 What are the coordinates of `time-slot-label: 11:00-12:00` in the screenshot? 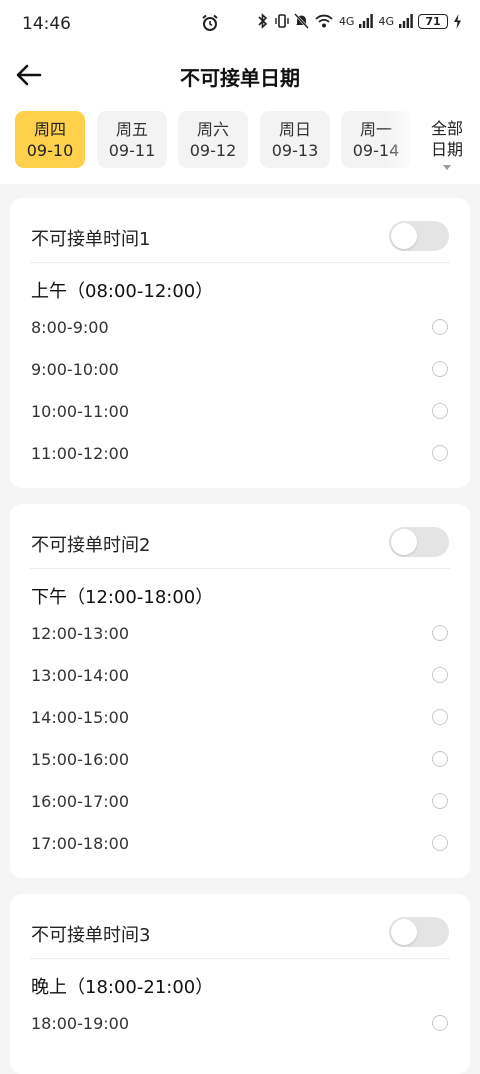 It's located at (80, 453).